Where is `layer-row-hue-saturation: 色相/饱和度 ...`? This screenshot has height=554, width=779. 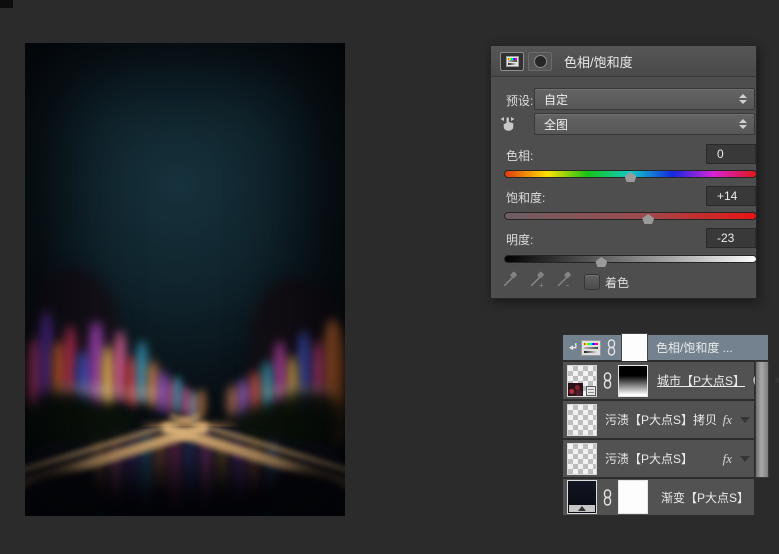 layer-row-hue-saturation: 色相/饱和度 ... is located at coordinates (665, 347).